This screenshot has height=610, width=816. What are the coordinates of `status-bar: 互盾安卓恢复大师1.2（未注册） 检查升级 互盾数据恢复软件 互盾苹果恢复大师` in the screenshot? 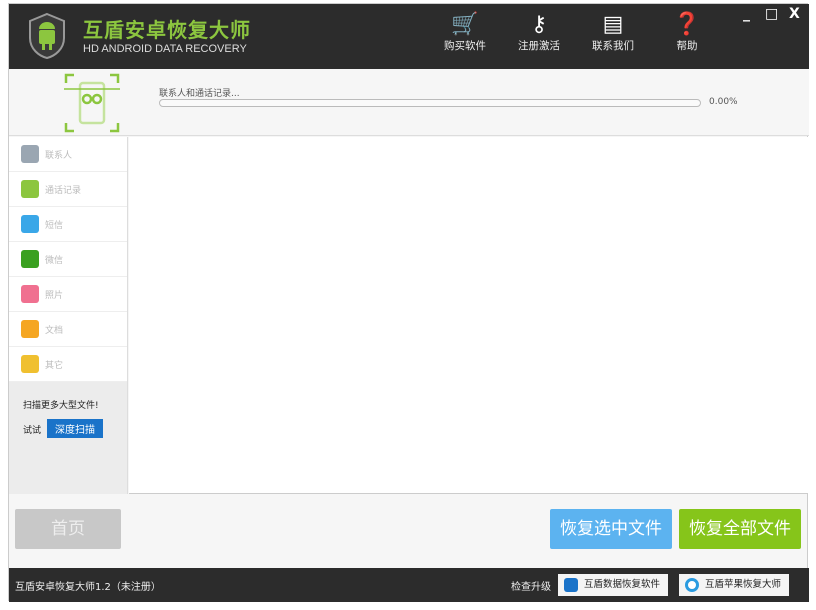 It's located at (409, 585).